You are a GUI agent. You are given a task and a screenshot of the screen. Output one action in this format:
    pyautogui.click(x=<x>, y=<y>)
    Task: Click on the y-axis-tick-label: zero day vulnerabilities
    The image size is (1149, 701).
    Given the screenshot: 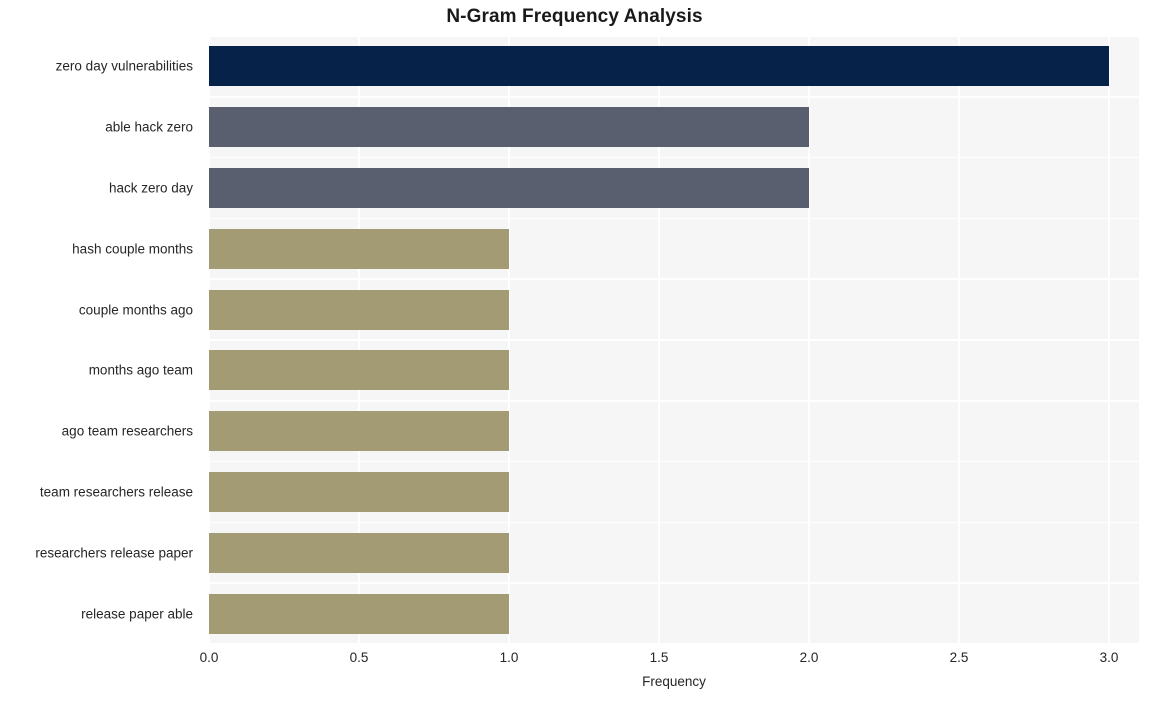 What is the action you would take?
    pyautogui.click(x=124, y=66)
    